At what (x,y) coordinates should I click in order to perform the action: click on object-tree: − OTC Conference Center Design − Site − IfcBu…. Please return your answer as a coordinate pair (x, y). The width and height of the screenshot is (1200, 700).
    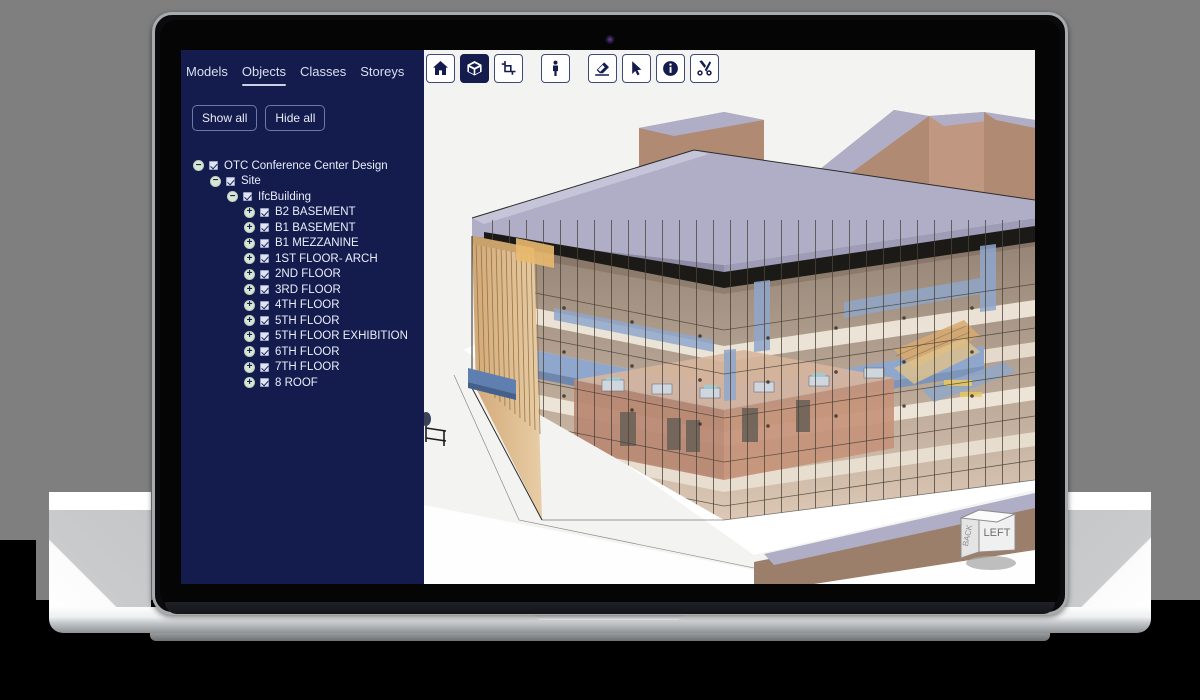
    Looking at the image, I should click on (302, 261).